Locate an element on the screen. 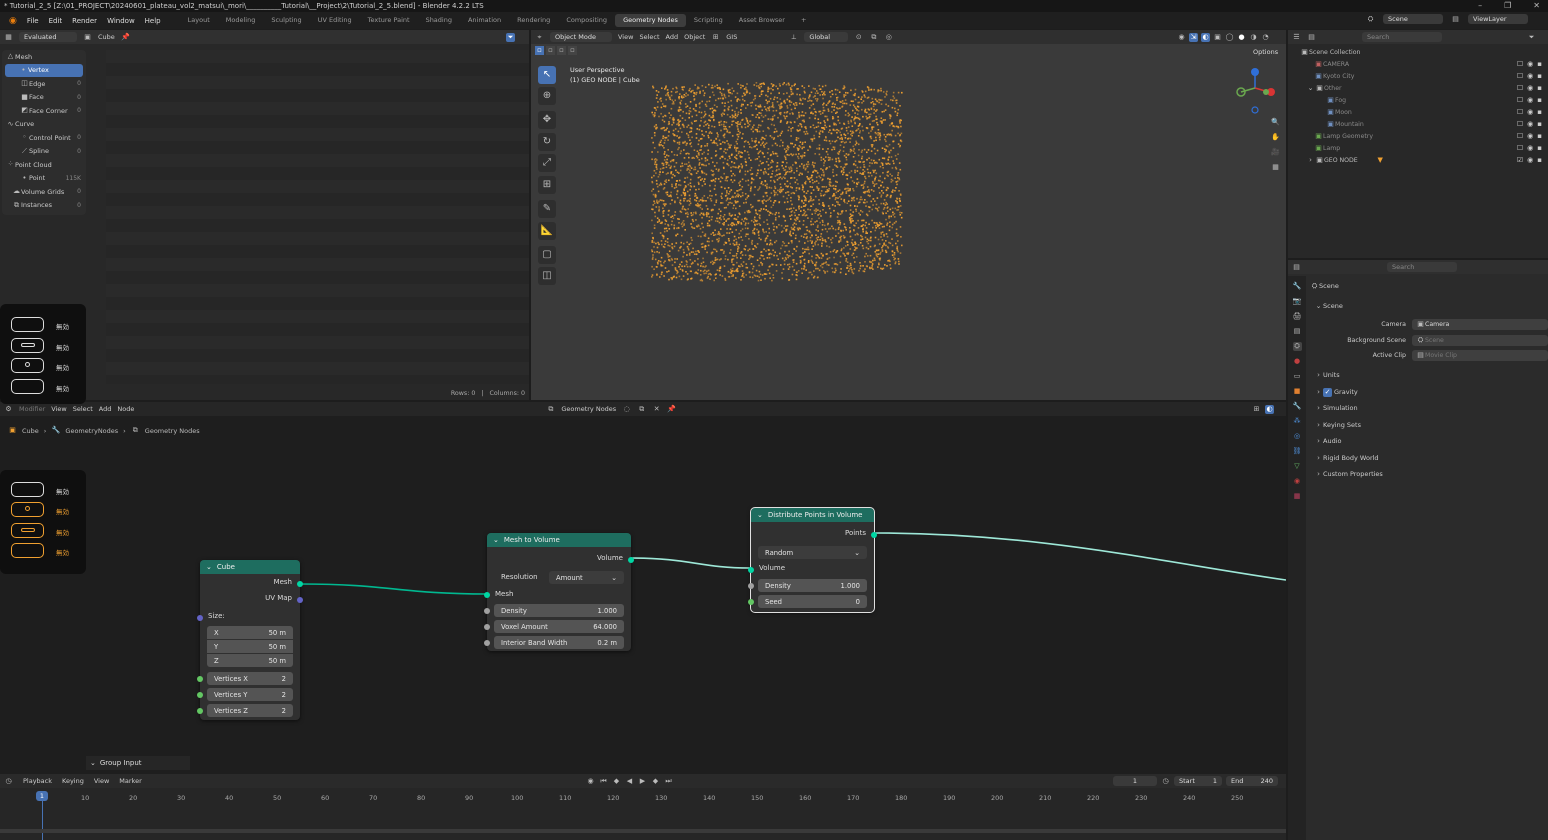 This screenshot has height=840, width=1548. jump-start-icon: ⏮ is located at coordinates (603, 781).